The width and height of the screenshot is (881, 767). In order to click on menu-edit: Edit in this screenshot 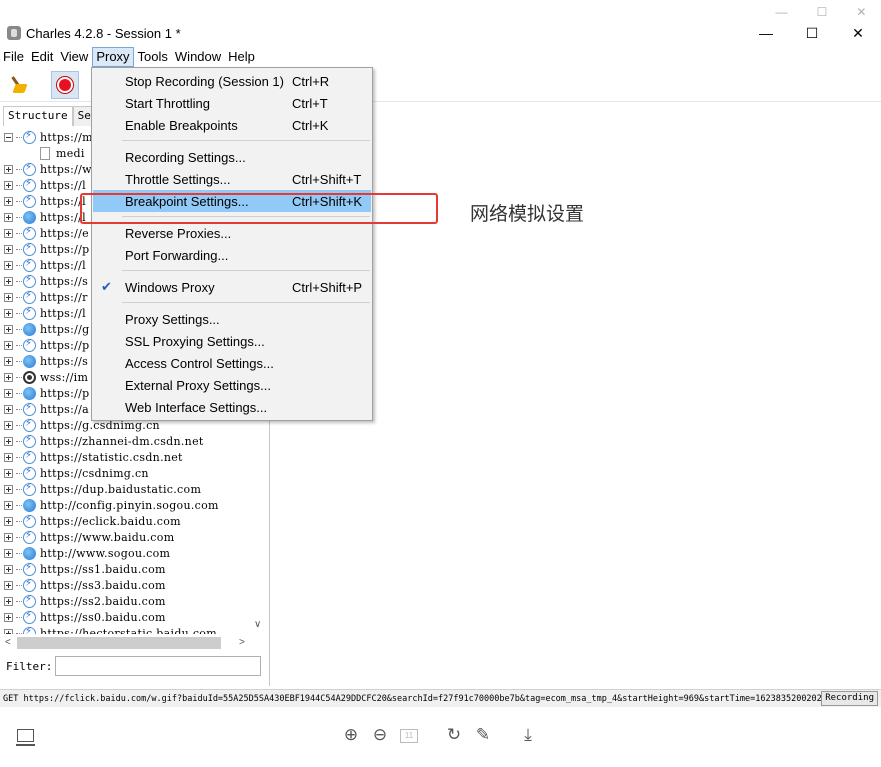, I will do `click(42, 57)`.